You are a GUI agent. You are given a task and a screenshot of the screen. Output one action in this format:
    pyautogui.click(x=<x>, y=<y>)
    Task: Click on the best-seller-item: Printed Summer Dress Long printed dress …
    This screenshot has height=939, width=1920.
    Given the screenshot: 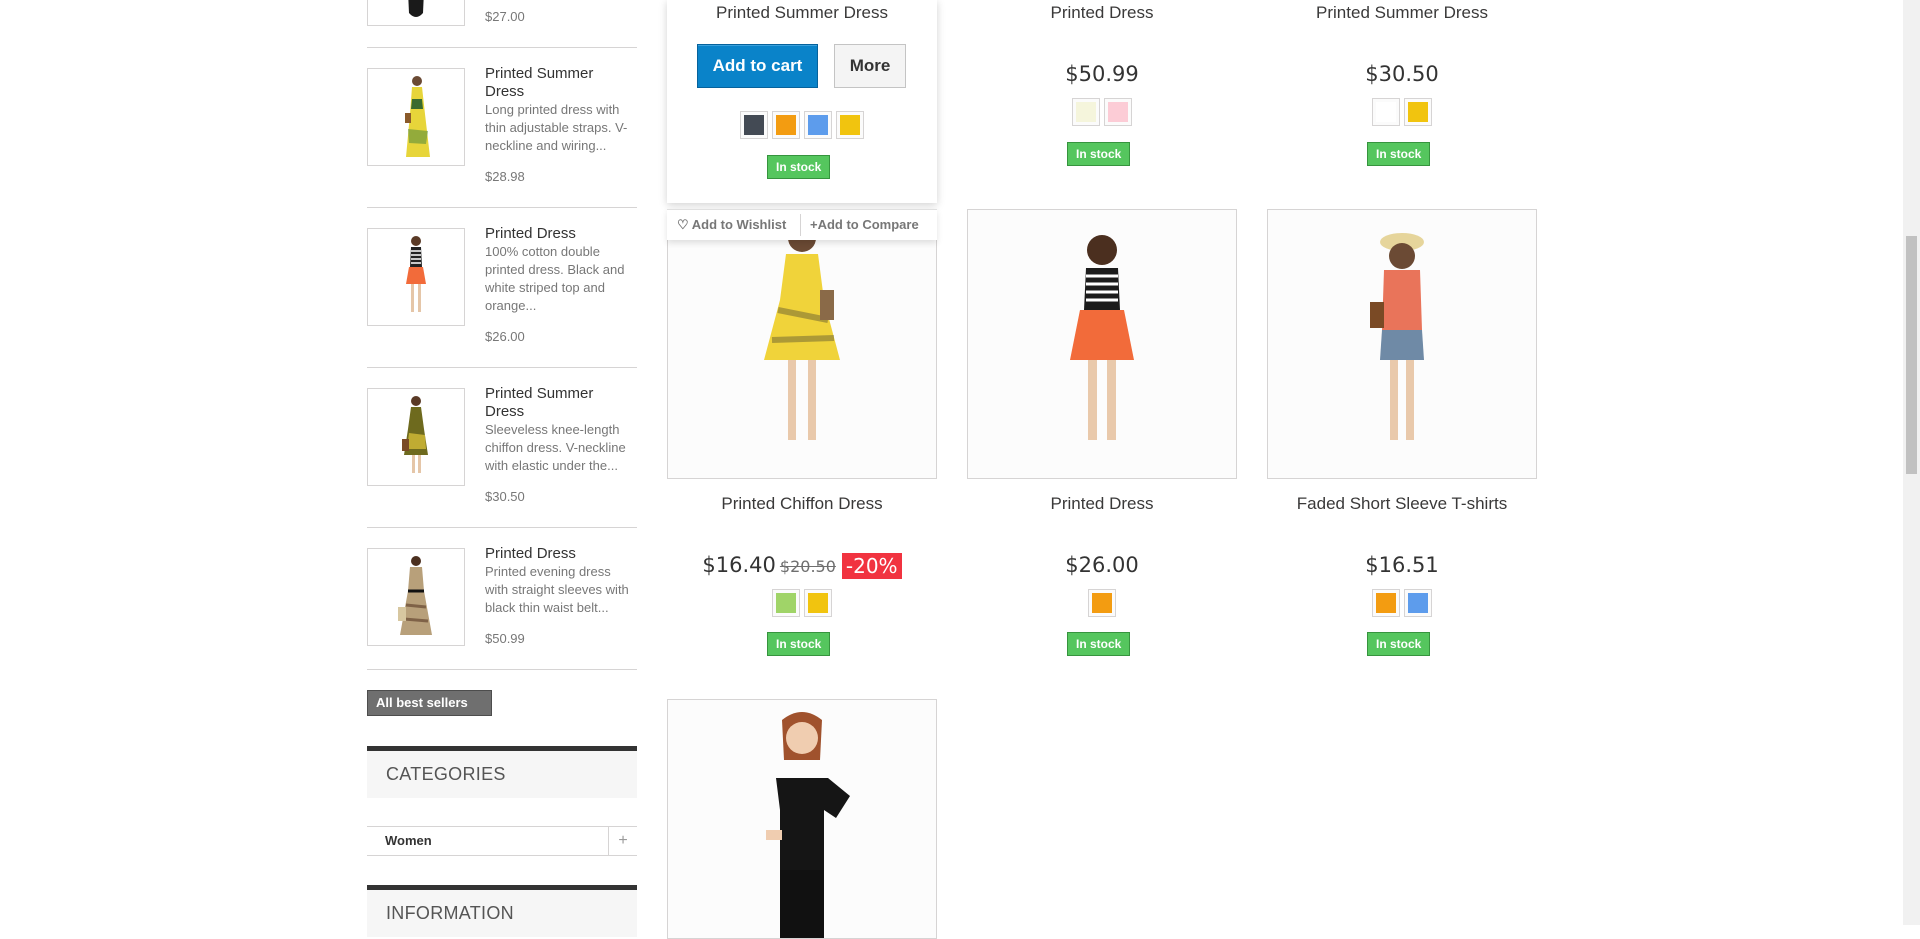 What is the action you would take?
    pyautogui.click(x=502, y=127)
    